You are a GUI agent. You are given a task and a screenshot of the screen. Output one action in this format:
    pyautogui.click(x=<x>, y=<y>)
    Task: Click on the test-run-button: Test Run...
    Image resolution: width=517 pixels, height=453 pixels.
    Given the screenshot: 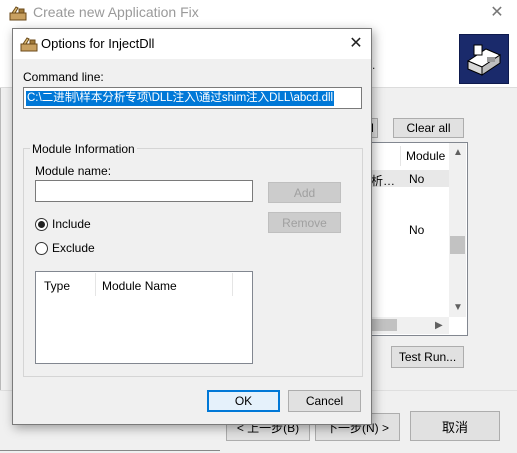 What is the action you would take?
    pyautogui.click(x=427, y=357)
    